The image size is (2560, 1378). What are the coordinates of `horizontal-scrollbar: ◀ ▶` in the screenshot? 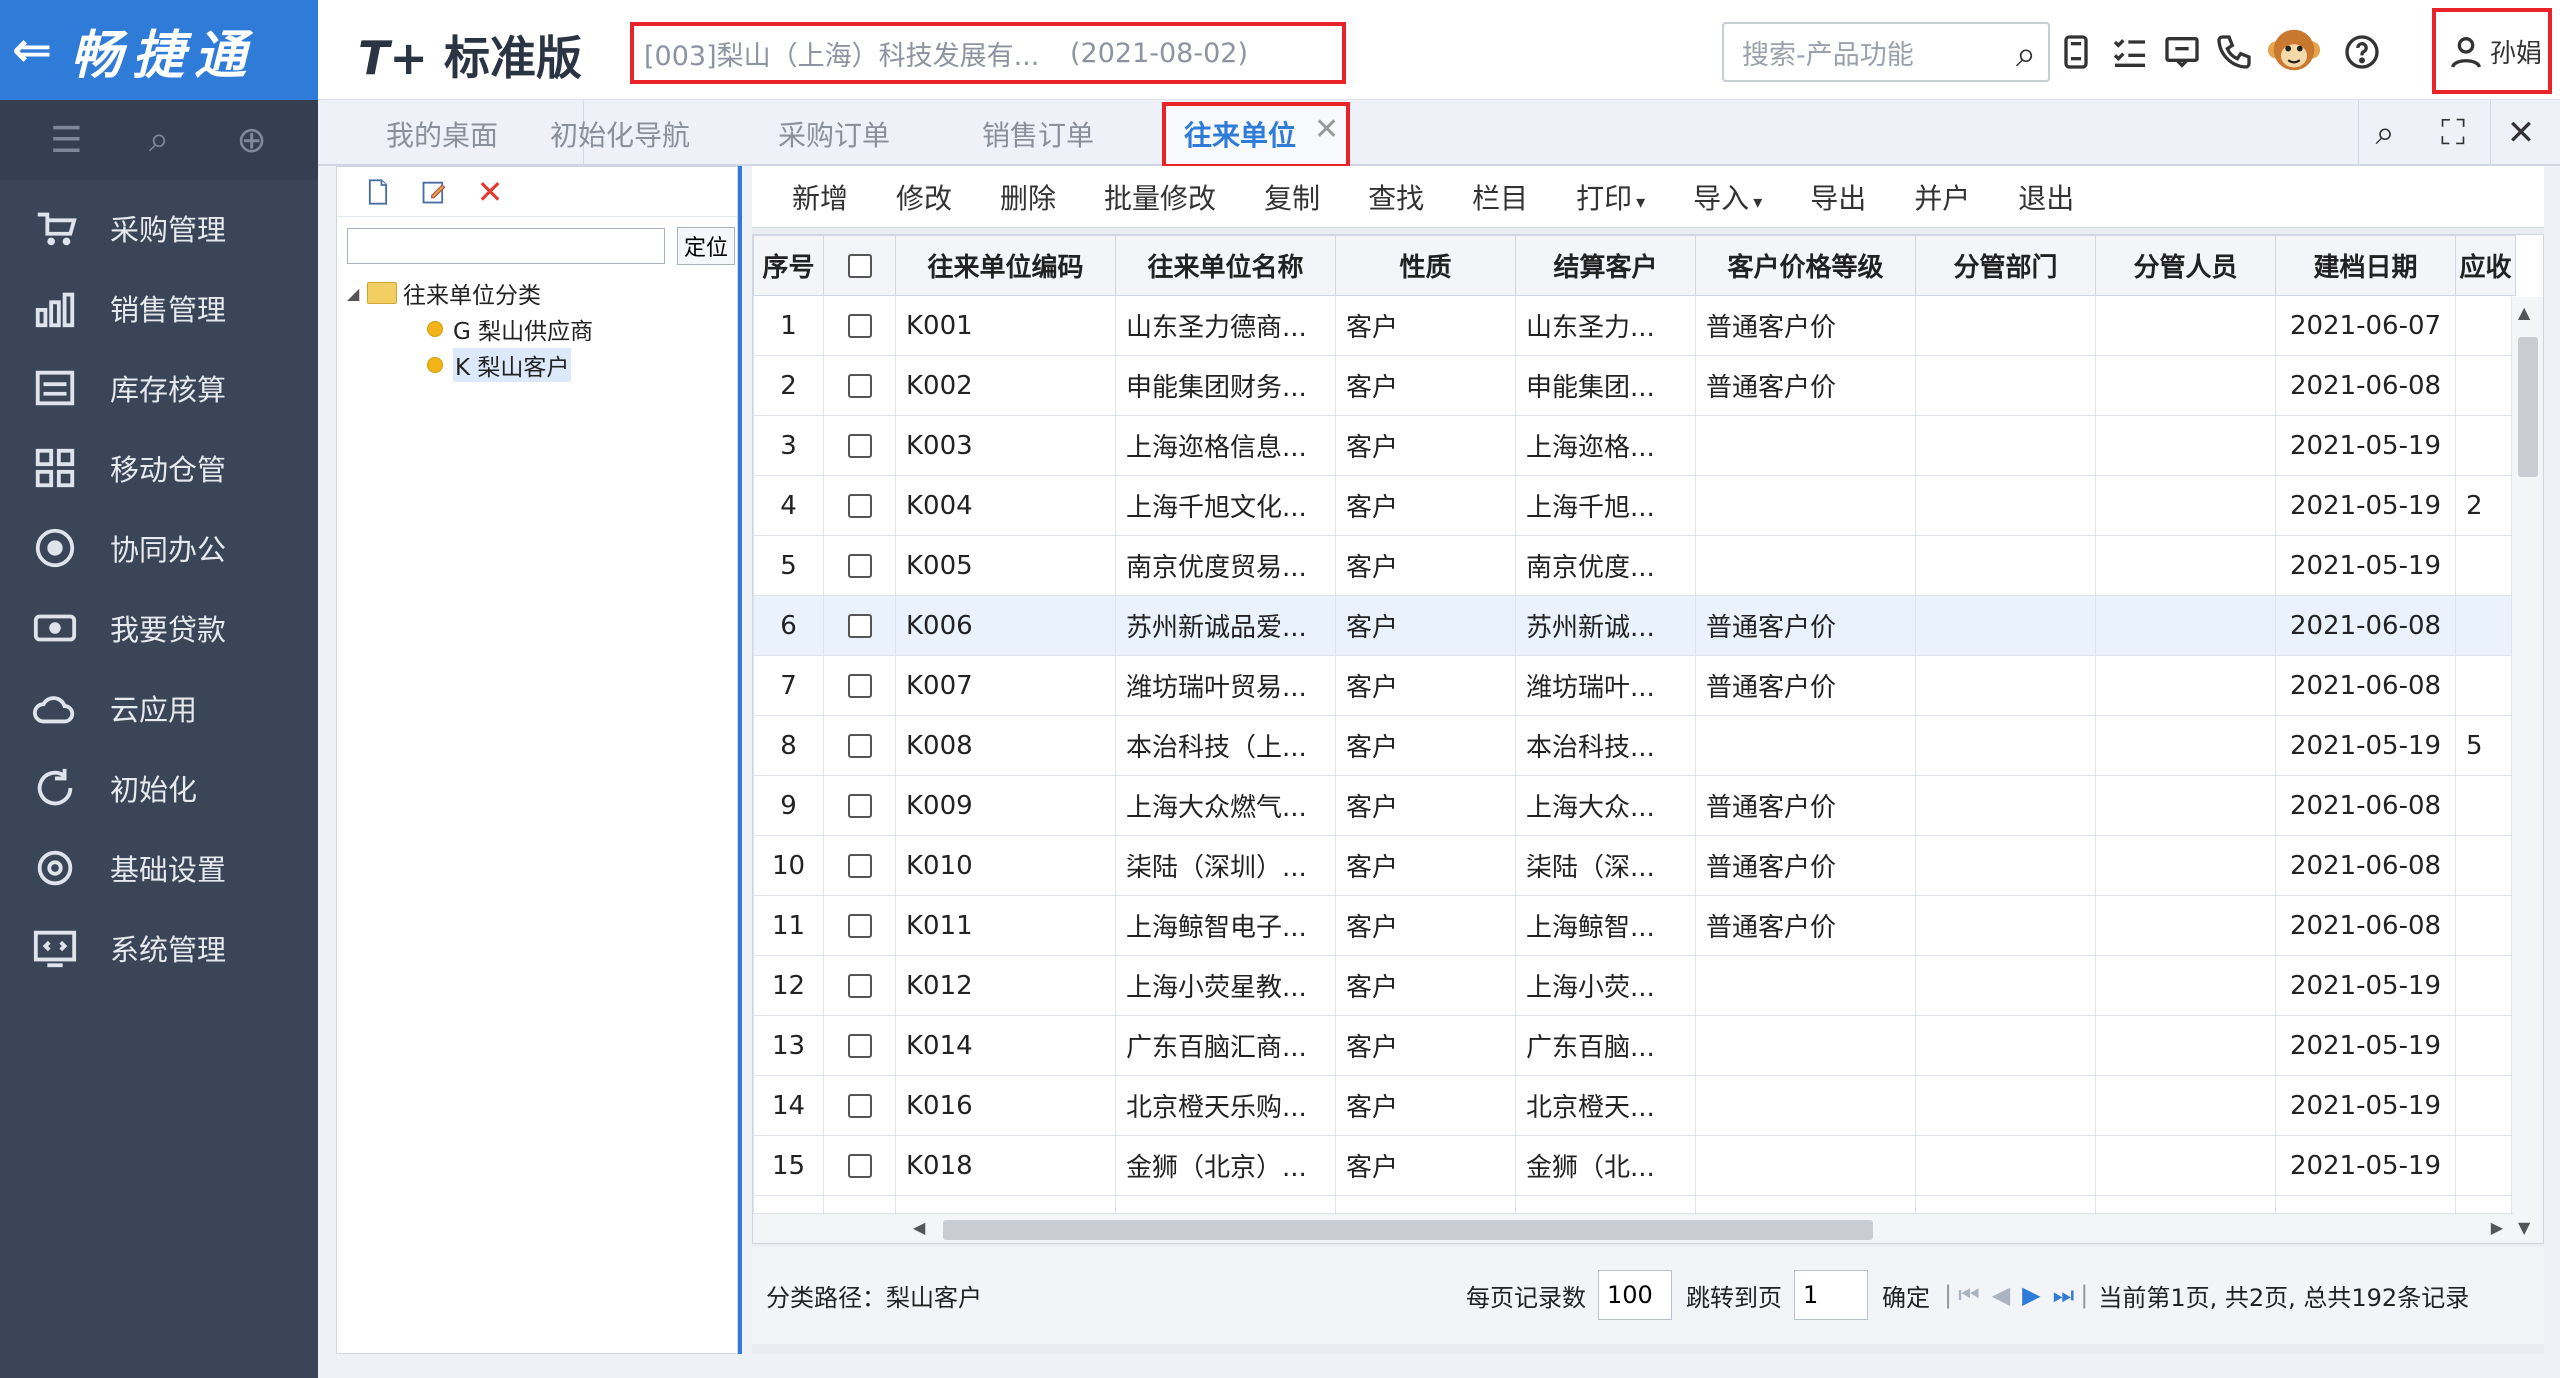 It's located at (1633, 1228).